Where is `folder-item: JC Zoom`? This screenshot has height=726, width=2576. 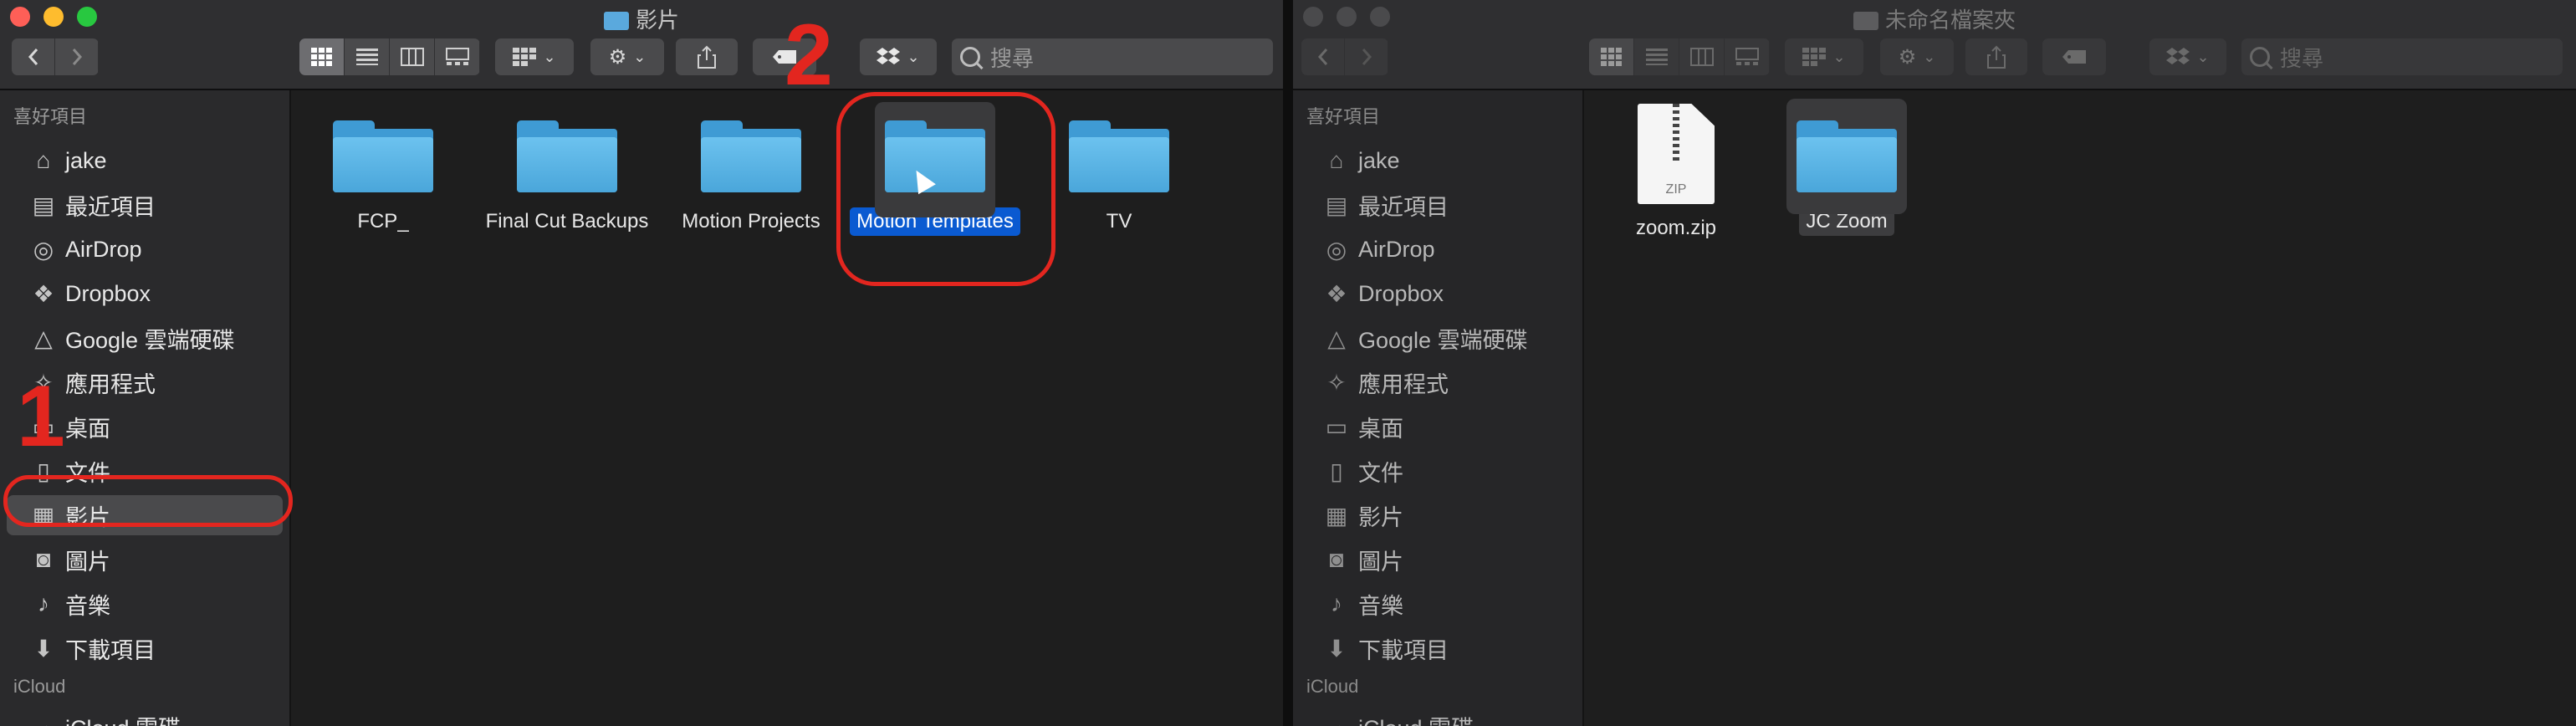
folder-item: JC Zoom is located at coordinates (1847, 167).